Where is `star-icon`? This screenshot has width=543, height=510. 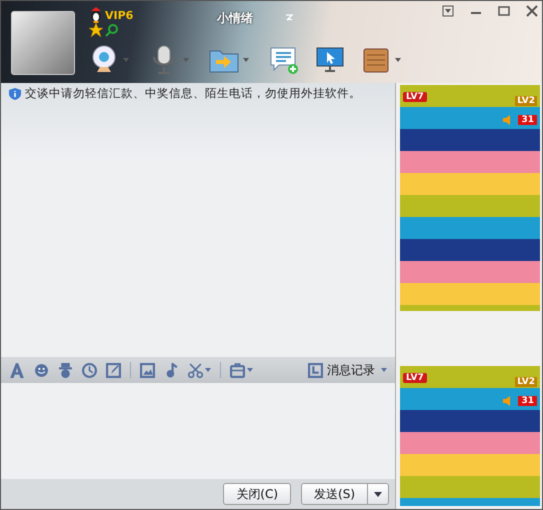
star-icon is located at coordinates (96, 30).